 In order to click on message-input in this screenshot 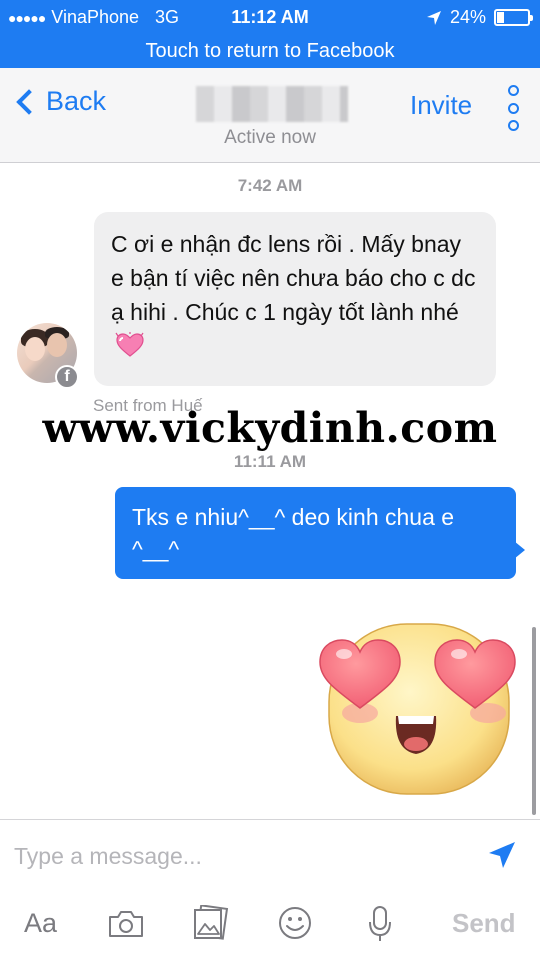, I will do `click(244, 856)`.